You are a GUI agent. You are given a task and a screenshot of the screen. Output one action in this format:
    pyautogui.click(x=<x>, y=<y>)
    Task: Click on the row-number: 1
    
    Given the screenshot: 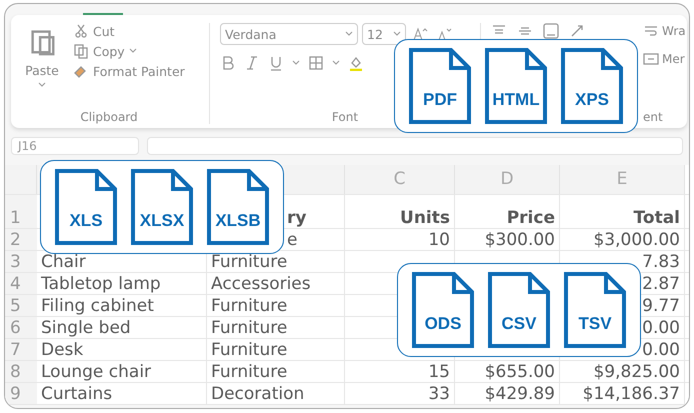 What is the action you would take?
    pyautogui.click(x=15, y=218)
    